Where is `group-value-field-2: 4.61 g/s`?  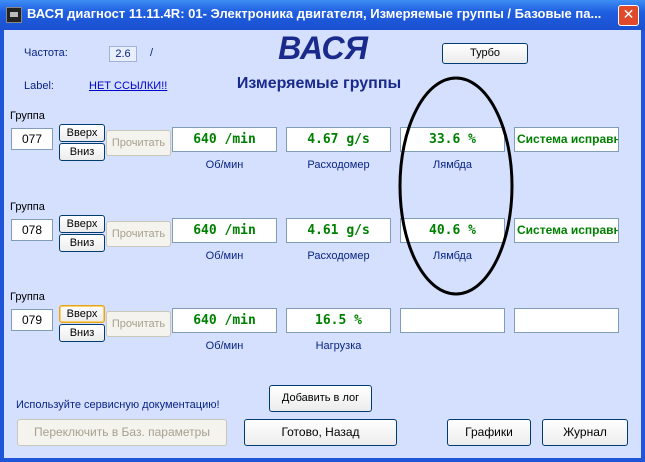 group-value-field-2: 4.61 g/s is located at coordinates (338, 230).